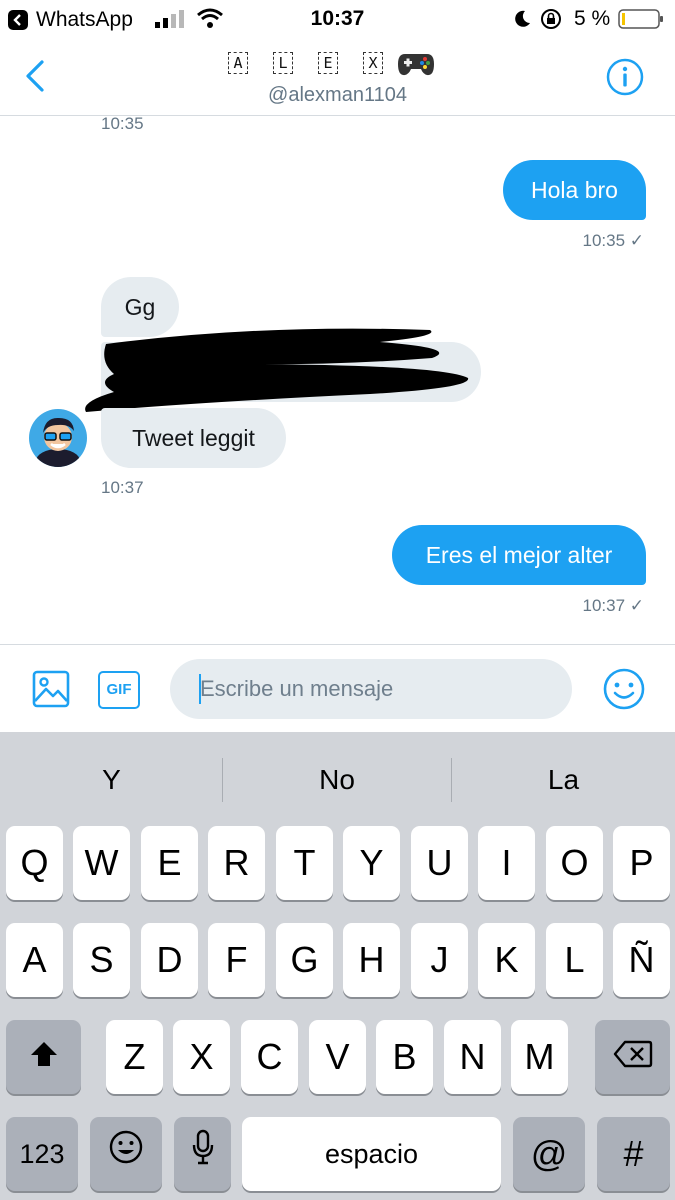 This screenshot has width=675, height=1200. I want to click on message-bubble-incoming: Tweet leggit, so click(193, 438).